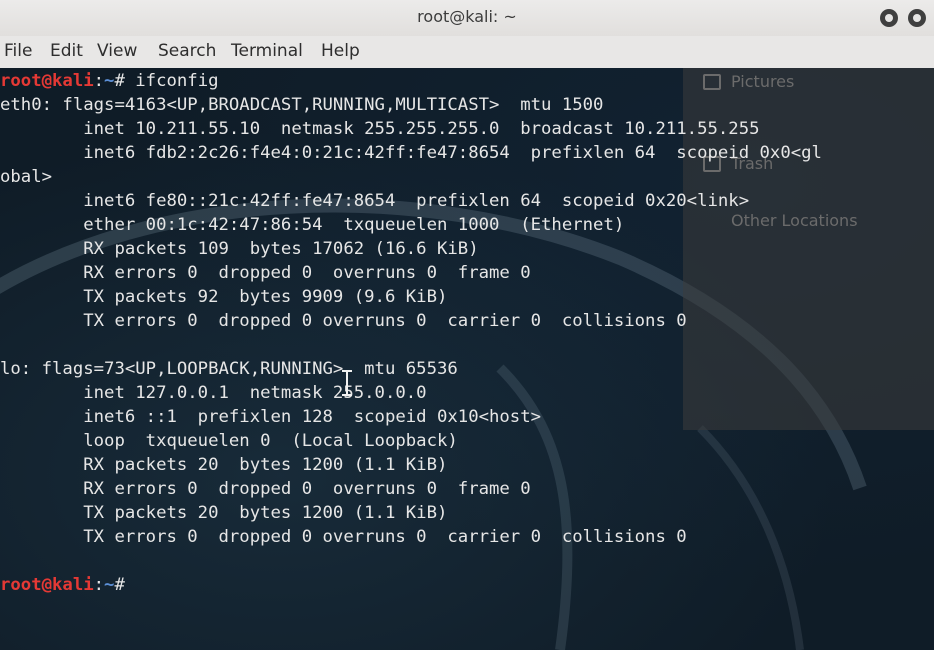 The width and height of the screenshot is (934, 650). What do you see at coordinates (763, 81) in the screenshot?
I see `sidebar-item-pictures: Pictures` at bounding box center [763, 81].